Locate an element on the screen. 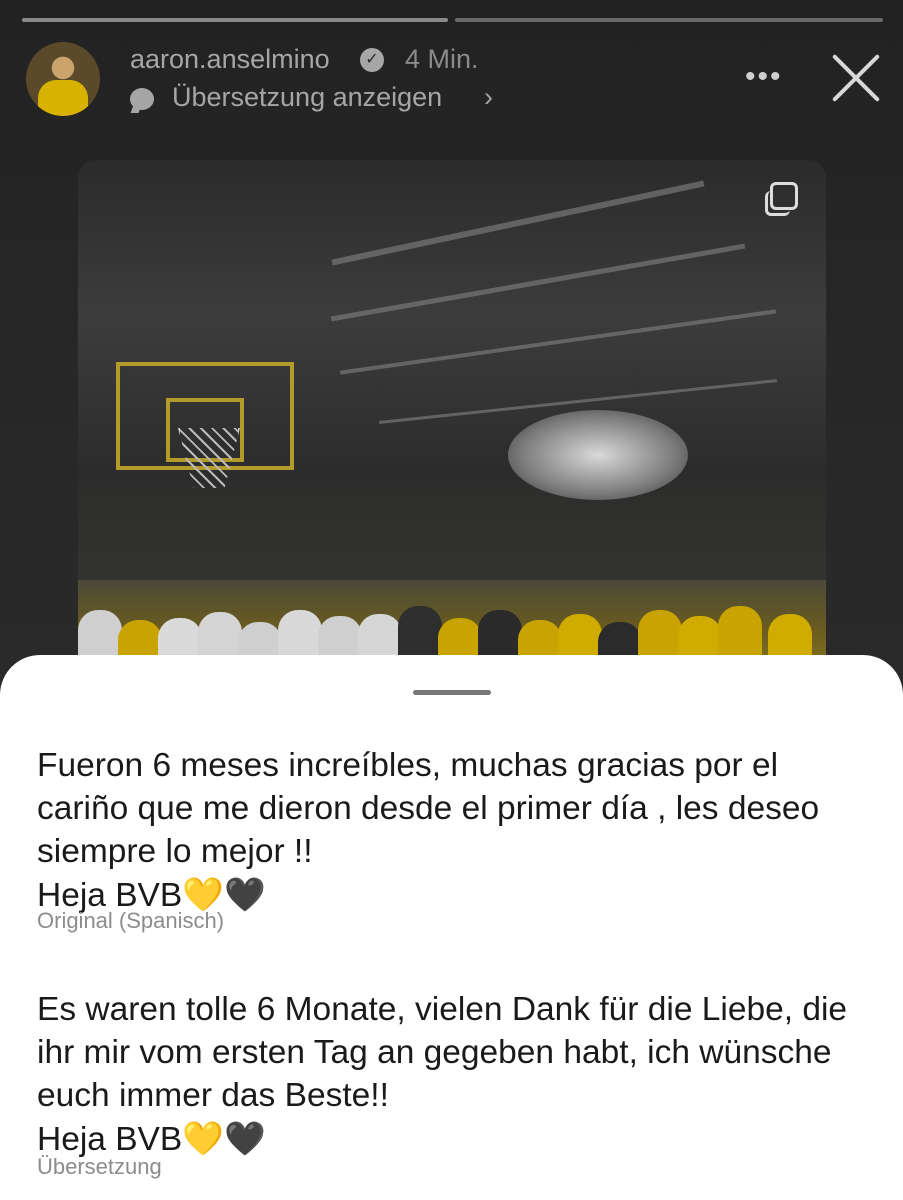 This screenshot has width=903, height=1200. basketball-net is located at coordinates (209, 458).